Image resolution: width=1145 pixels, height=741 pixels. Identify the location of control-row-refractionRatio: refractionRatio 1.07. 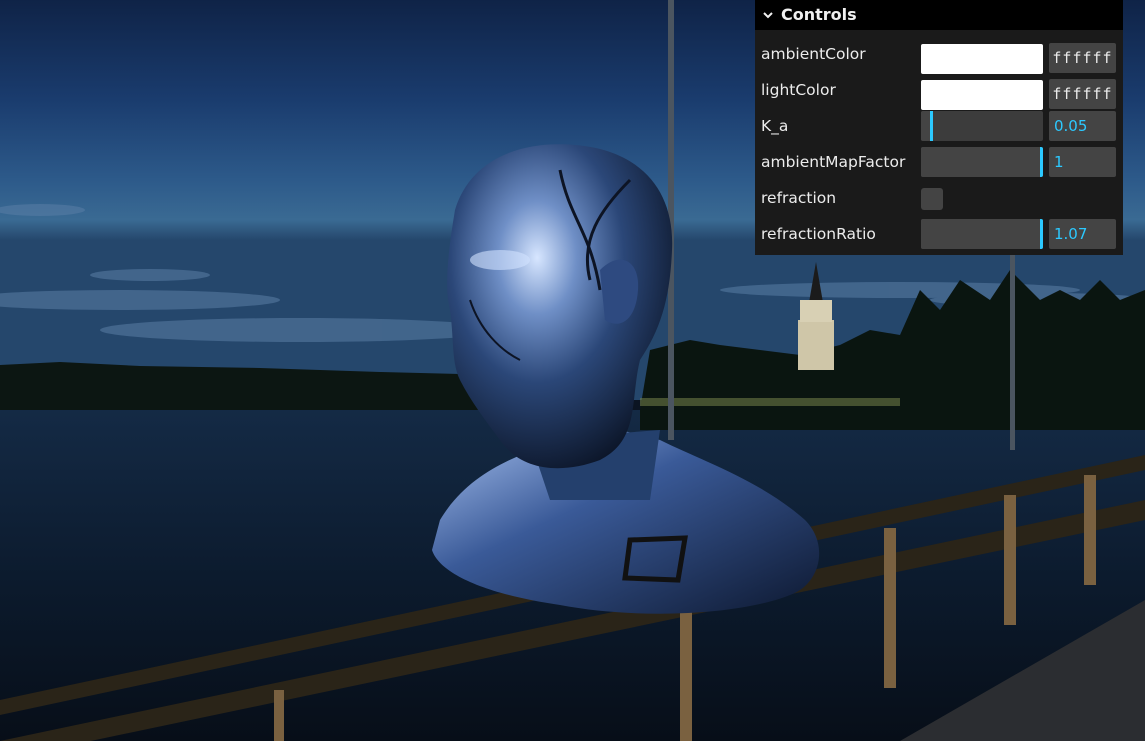
(939, 234).